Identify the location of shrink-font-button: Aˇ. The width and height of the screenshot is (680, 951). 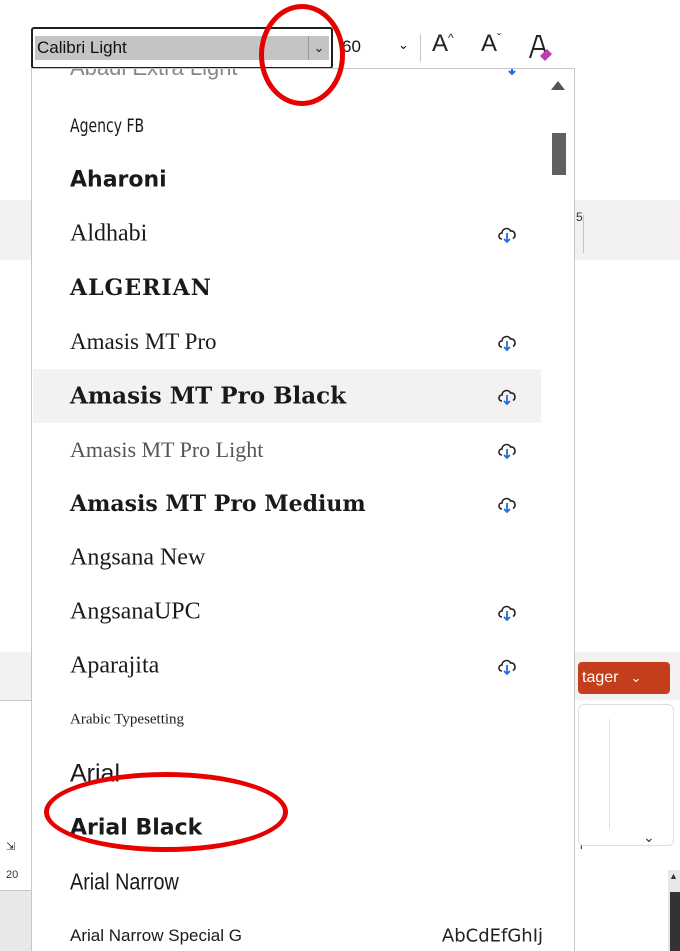
(491, 44).